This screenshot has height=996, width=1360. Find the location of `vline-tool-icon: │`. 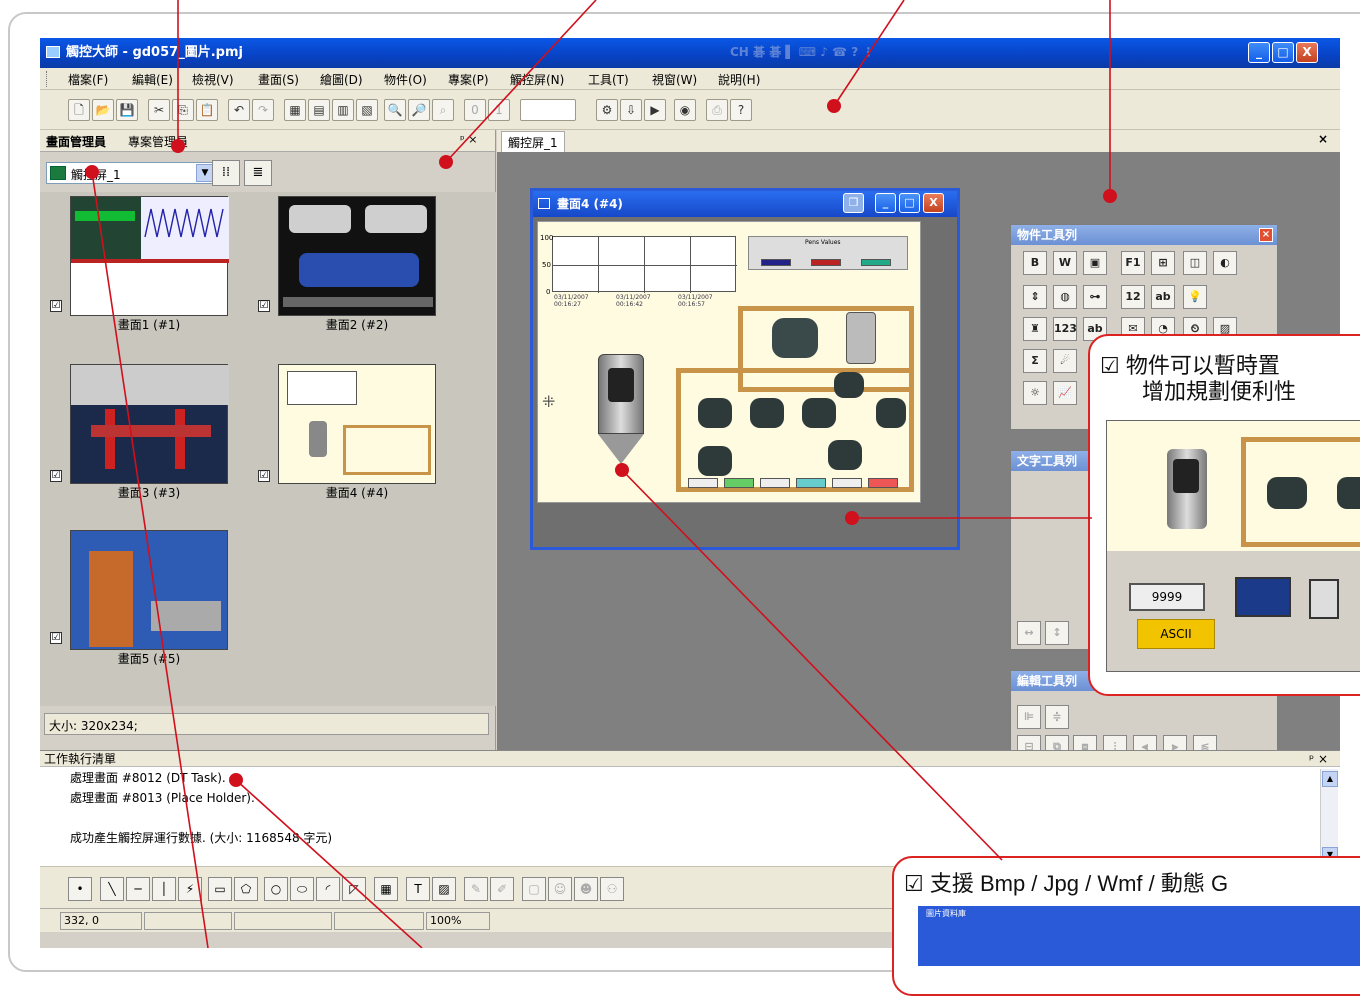

vline-tool-icon: │ is located at coordinates (164, 889).